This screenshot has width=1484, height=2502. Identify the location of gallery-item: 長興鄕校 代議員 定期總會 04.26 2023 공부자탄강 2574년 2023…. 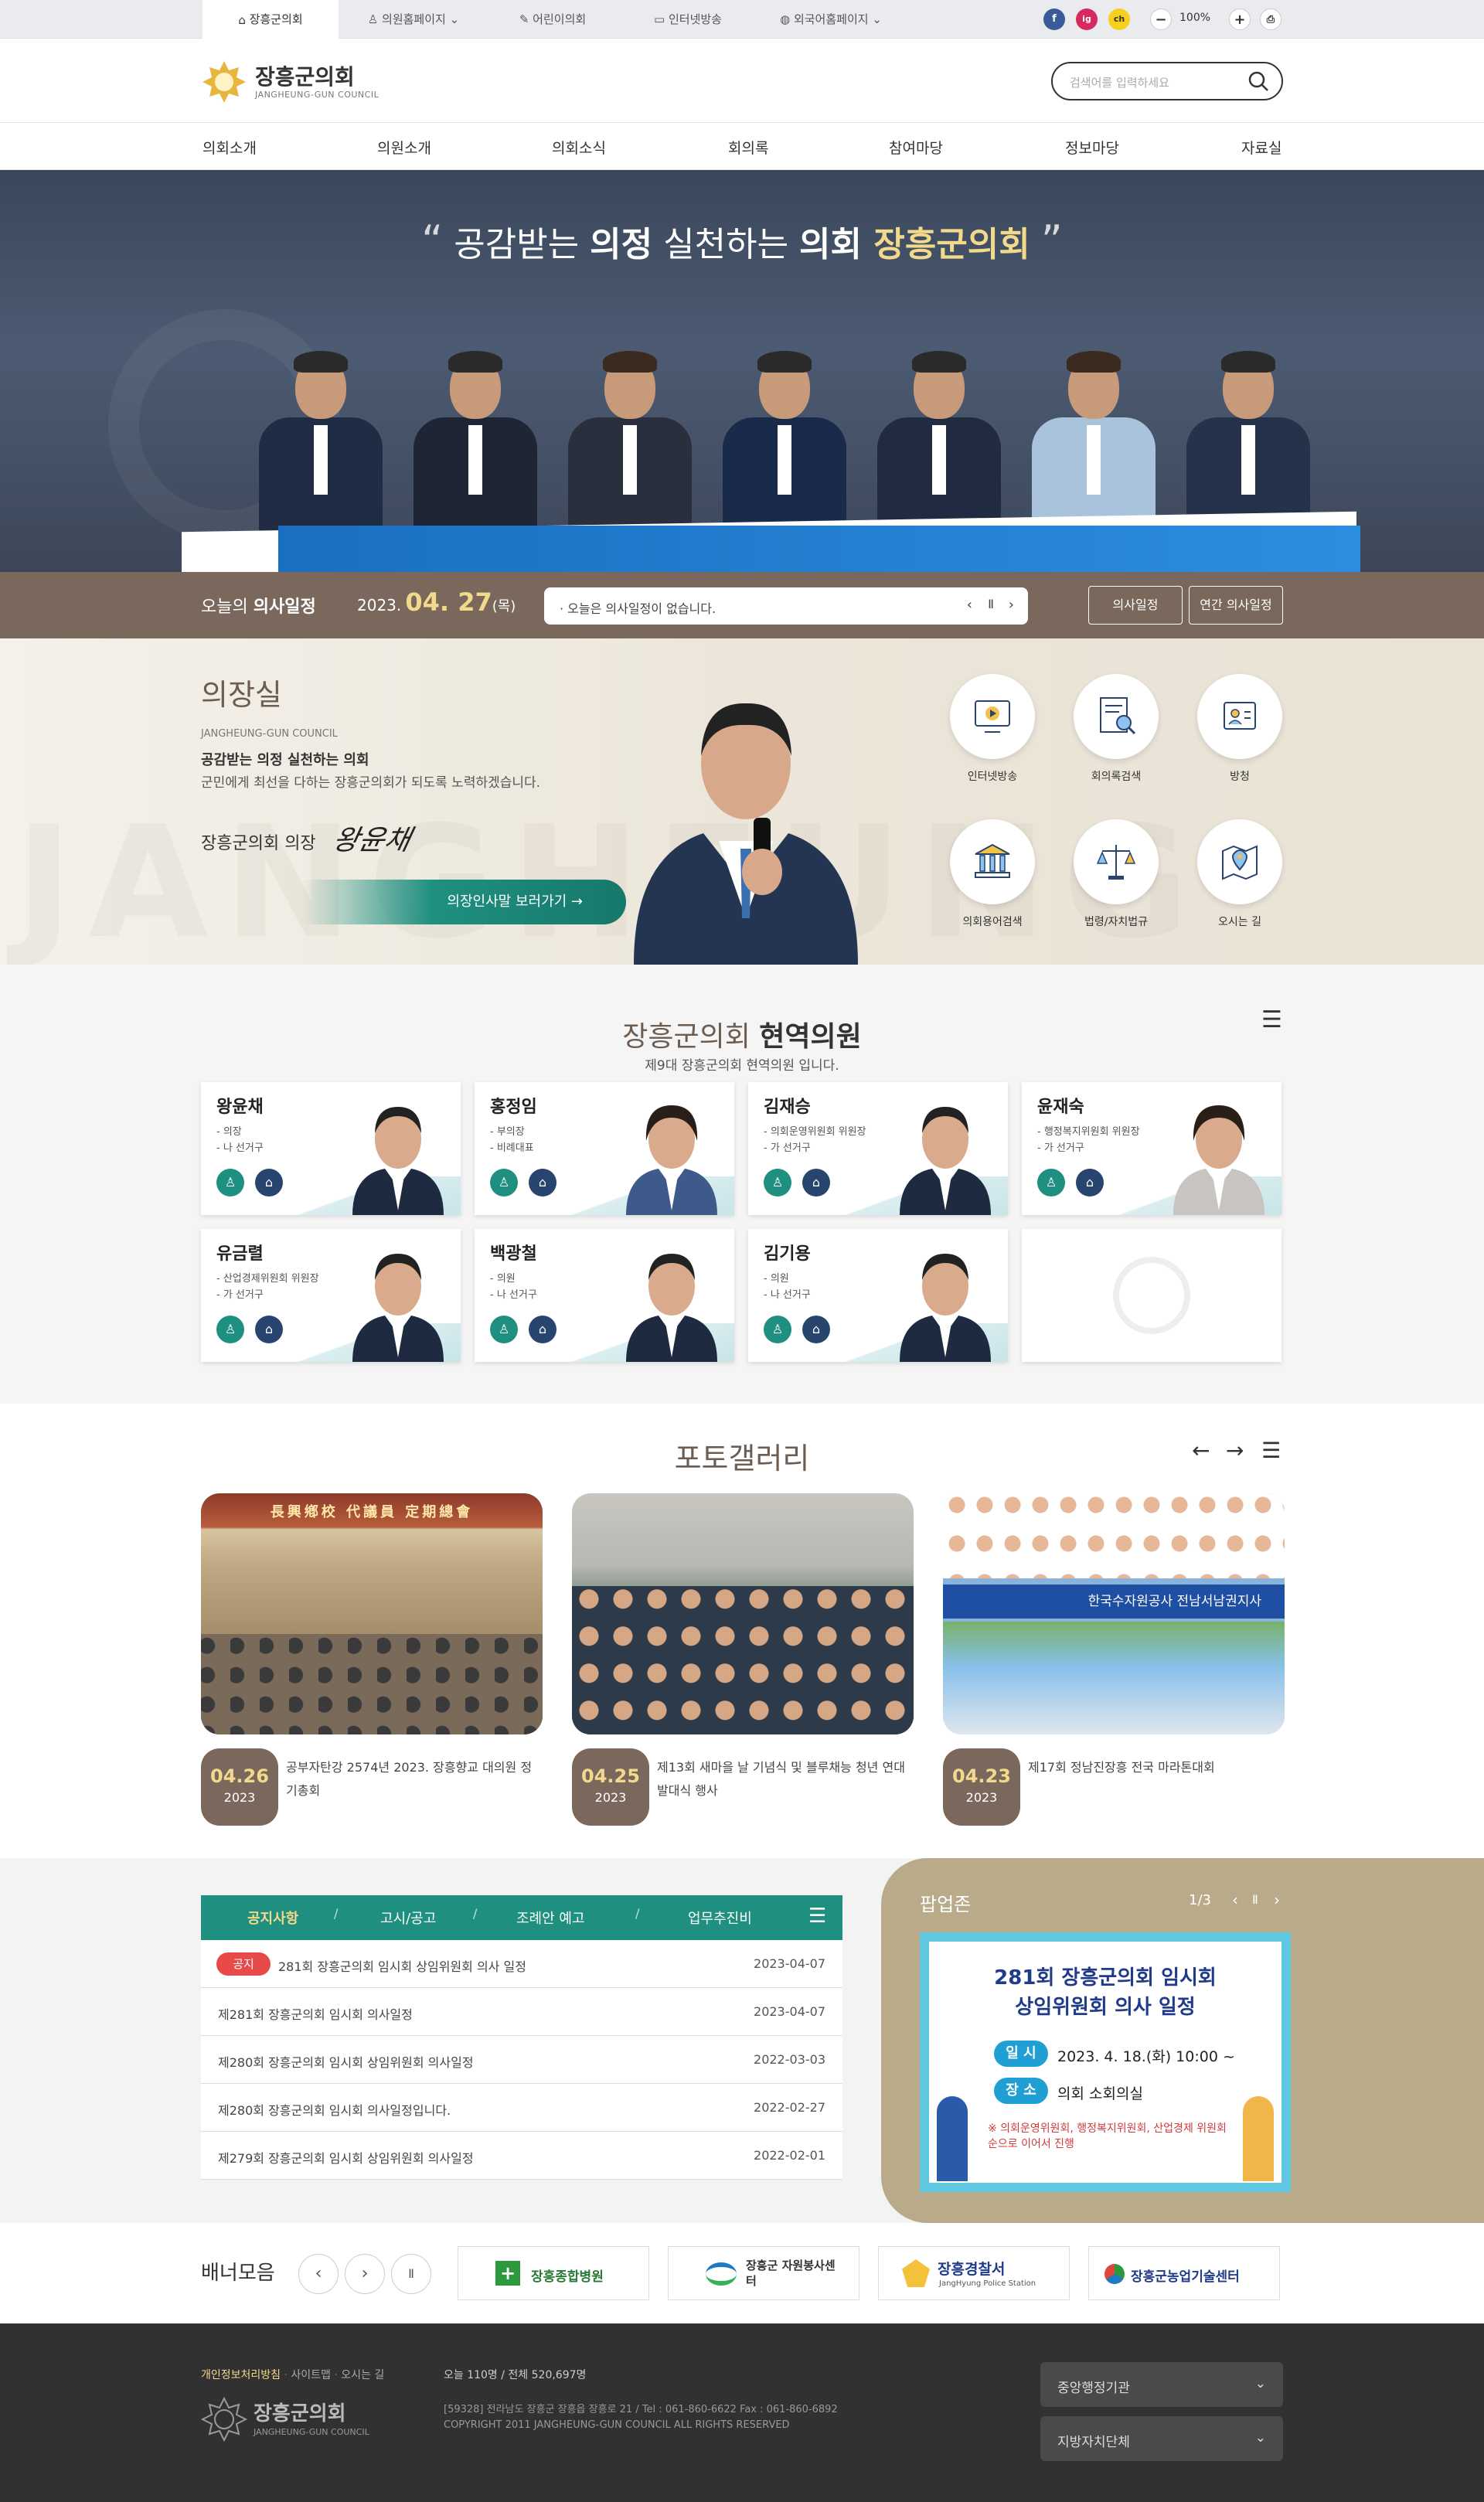
(372, 1659).